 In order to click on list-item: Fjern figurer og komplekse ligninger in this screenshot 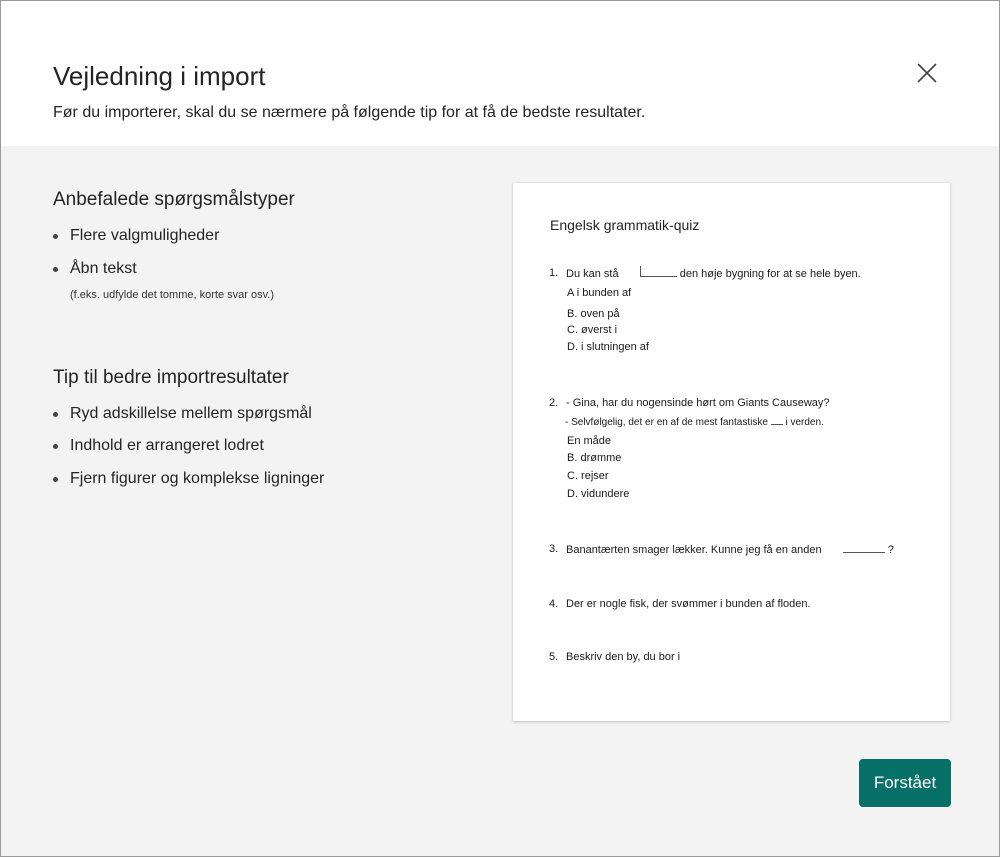, I will do `click(263, 479)`.